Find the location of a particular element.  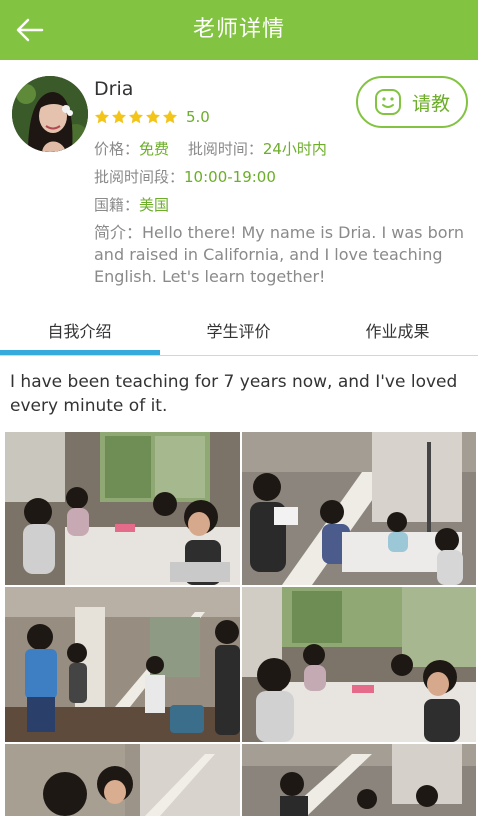

review-period-value: 10:00-19:00 is located at coordinates (230, 177).